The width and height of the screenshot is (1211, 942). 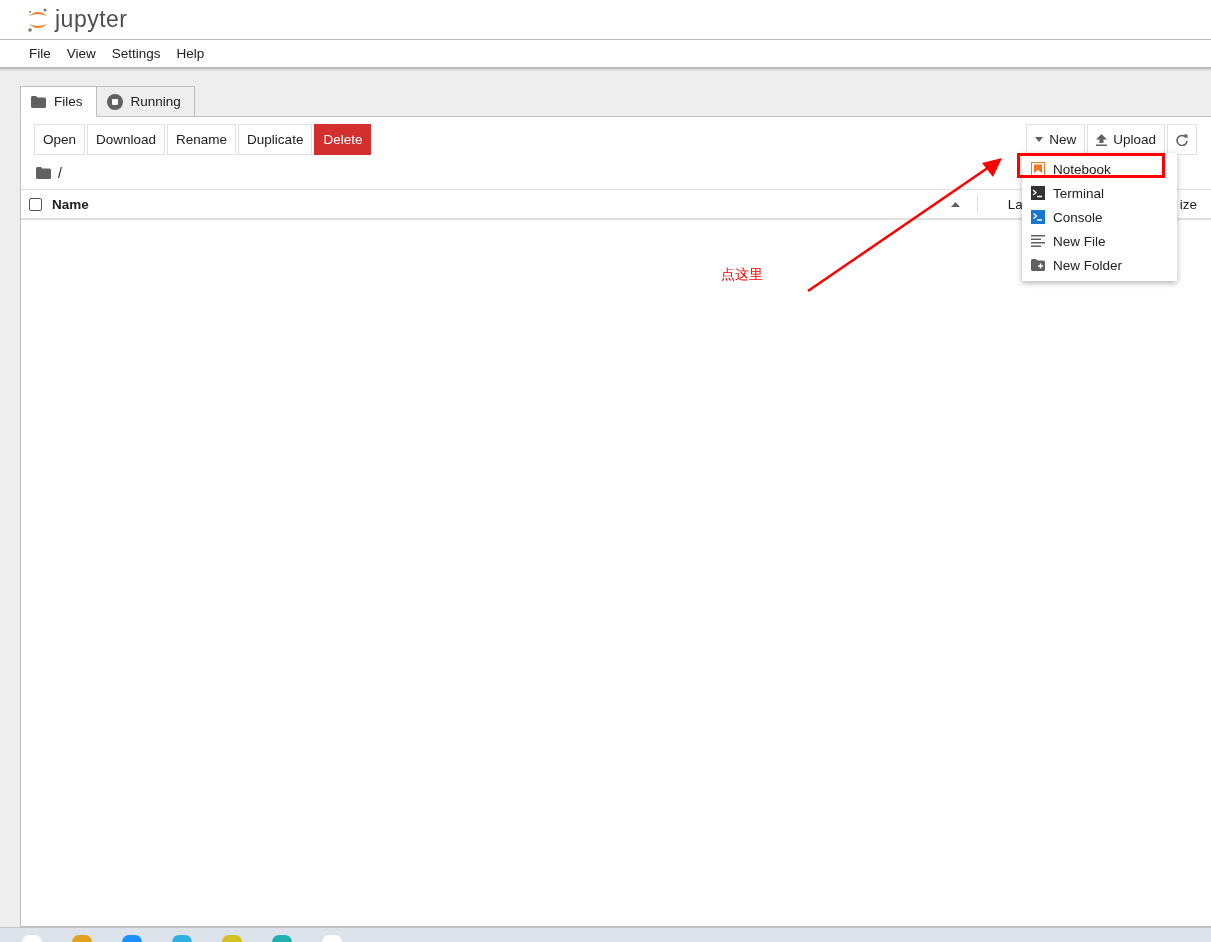 I want to click on refresh-icon, so click(x=1182, y=139).